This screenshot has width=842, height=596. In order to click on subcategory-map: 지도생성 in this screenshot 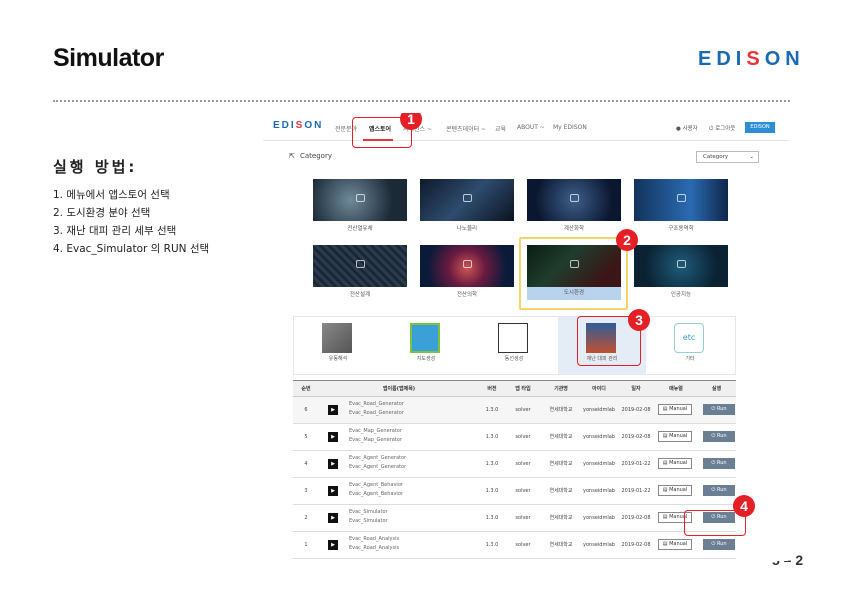, I will do `click(426, 346)`.